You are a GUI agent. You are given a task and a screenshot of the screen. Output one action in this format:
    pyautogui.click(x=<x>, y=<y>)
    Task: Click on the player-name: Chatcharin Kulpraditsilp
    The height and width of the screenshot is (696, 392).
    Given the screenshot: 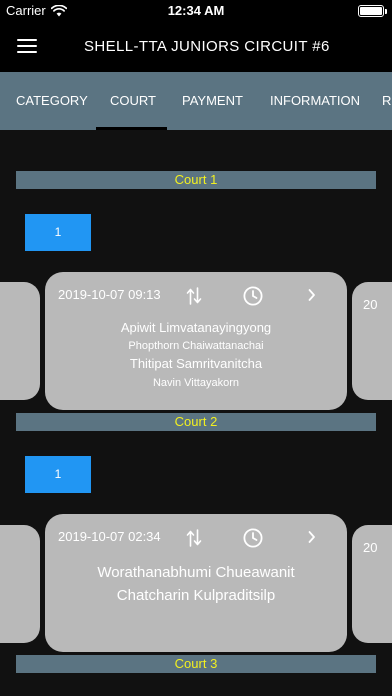 What is the action you would take?
    pyautogui.click(x=196, y=595)
    